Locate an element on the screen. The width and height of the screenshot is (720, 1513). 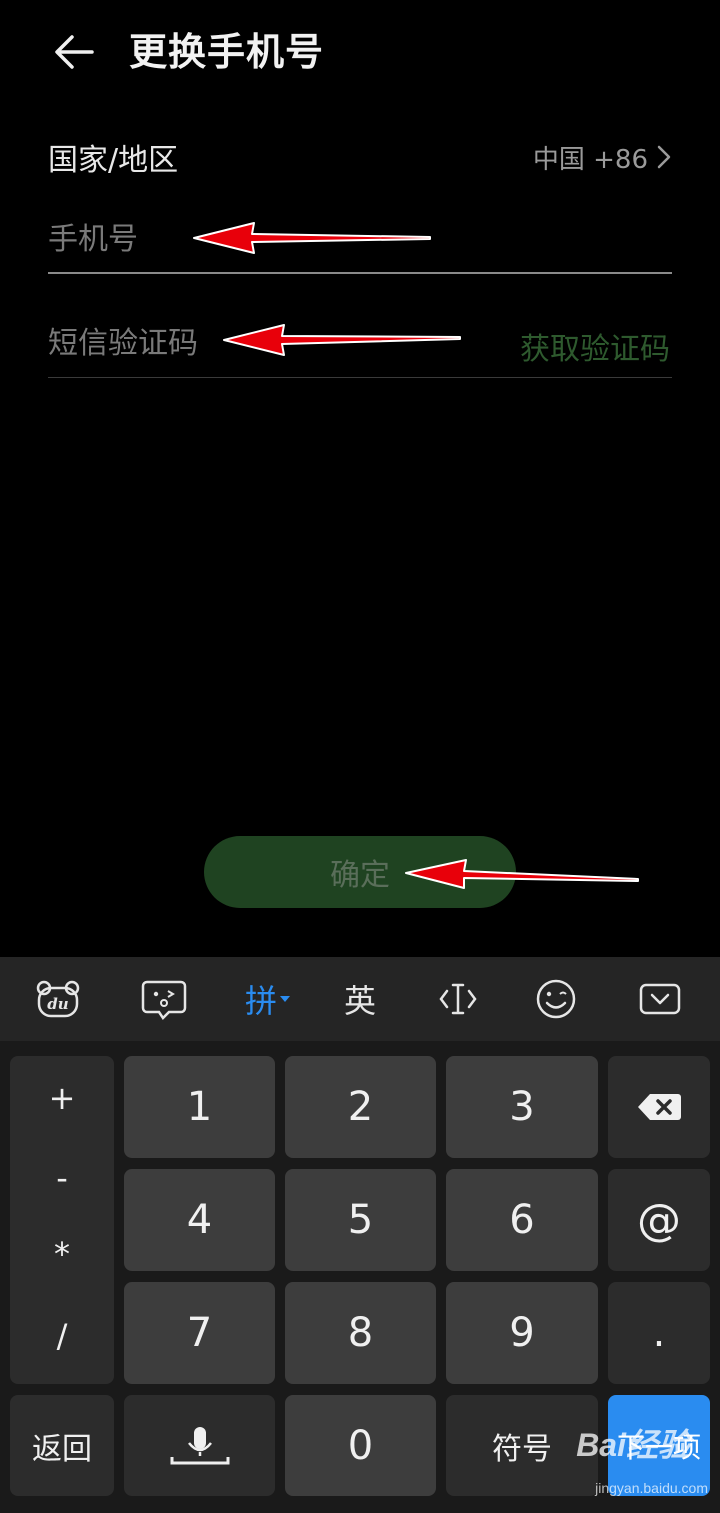
caret-down-icon is located at coordinates (285, 999).